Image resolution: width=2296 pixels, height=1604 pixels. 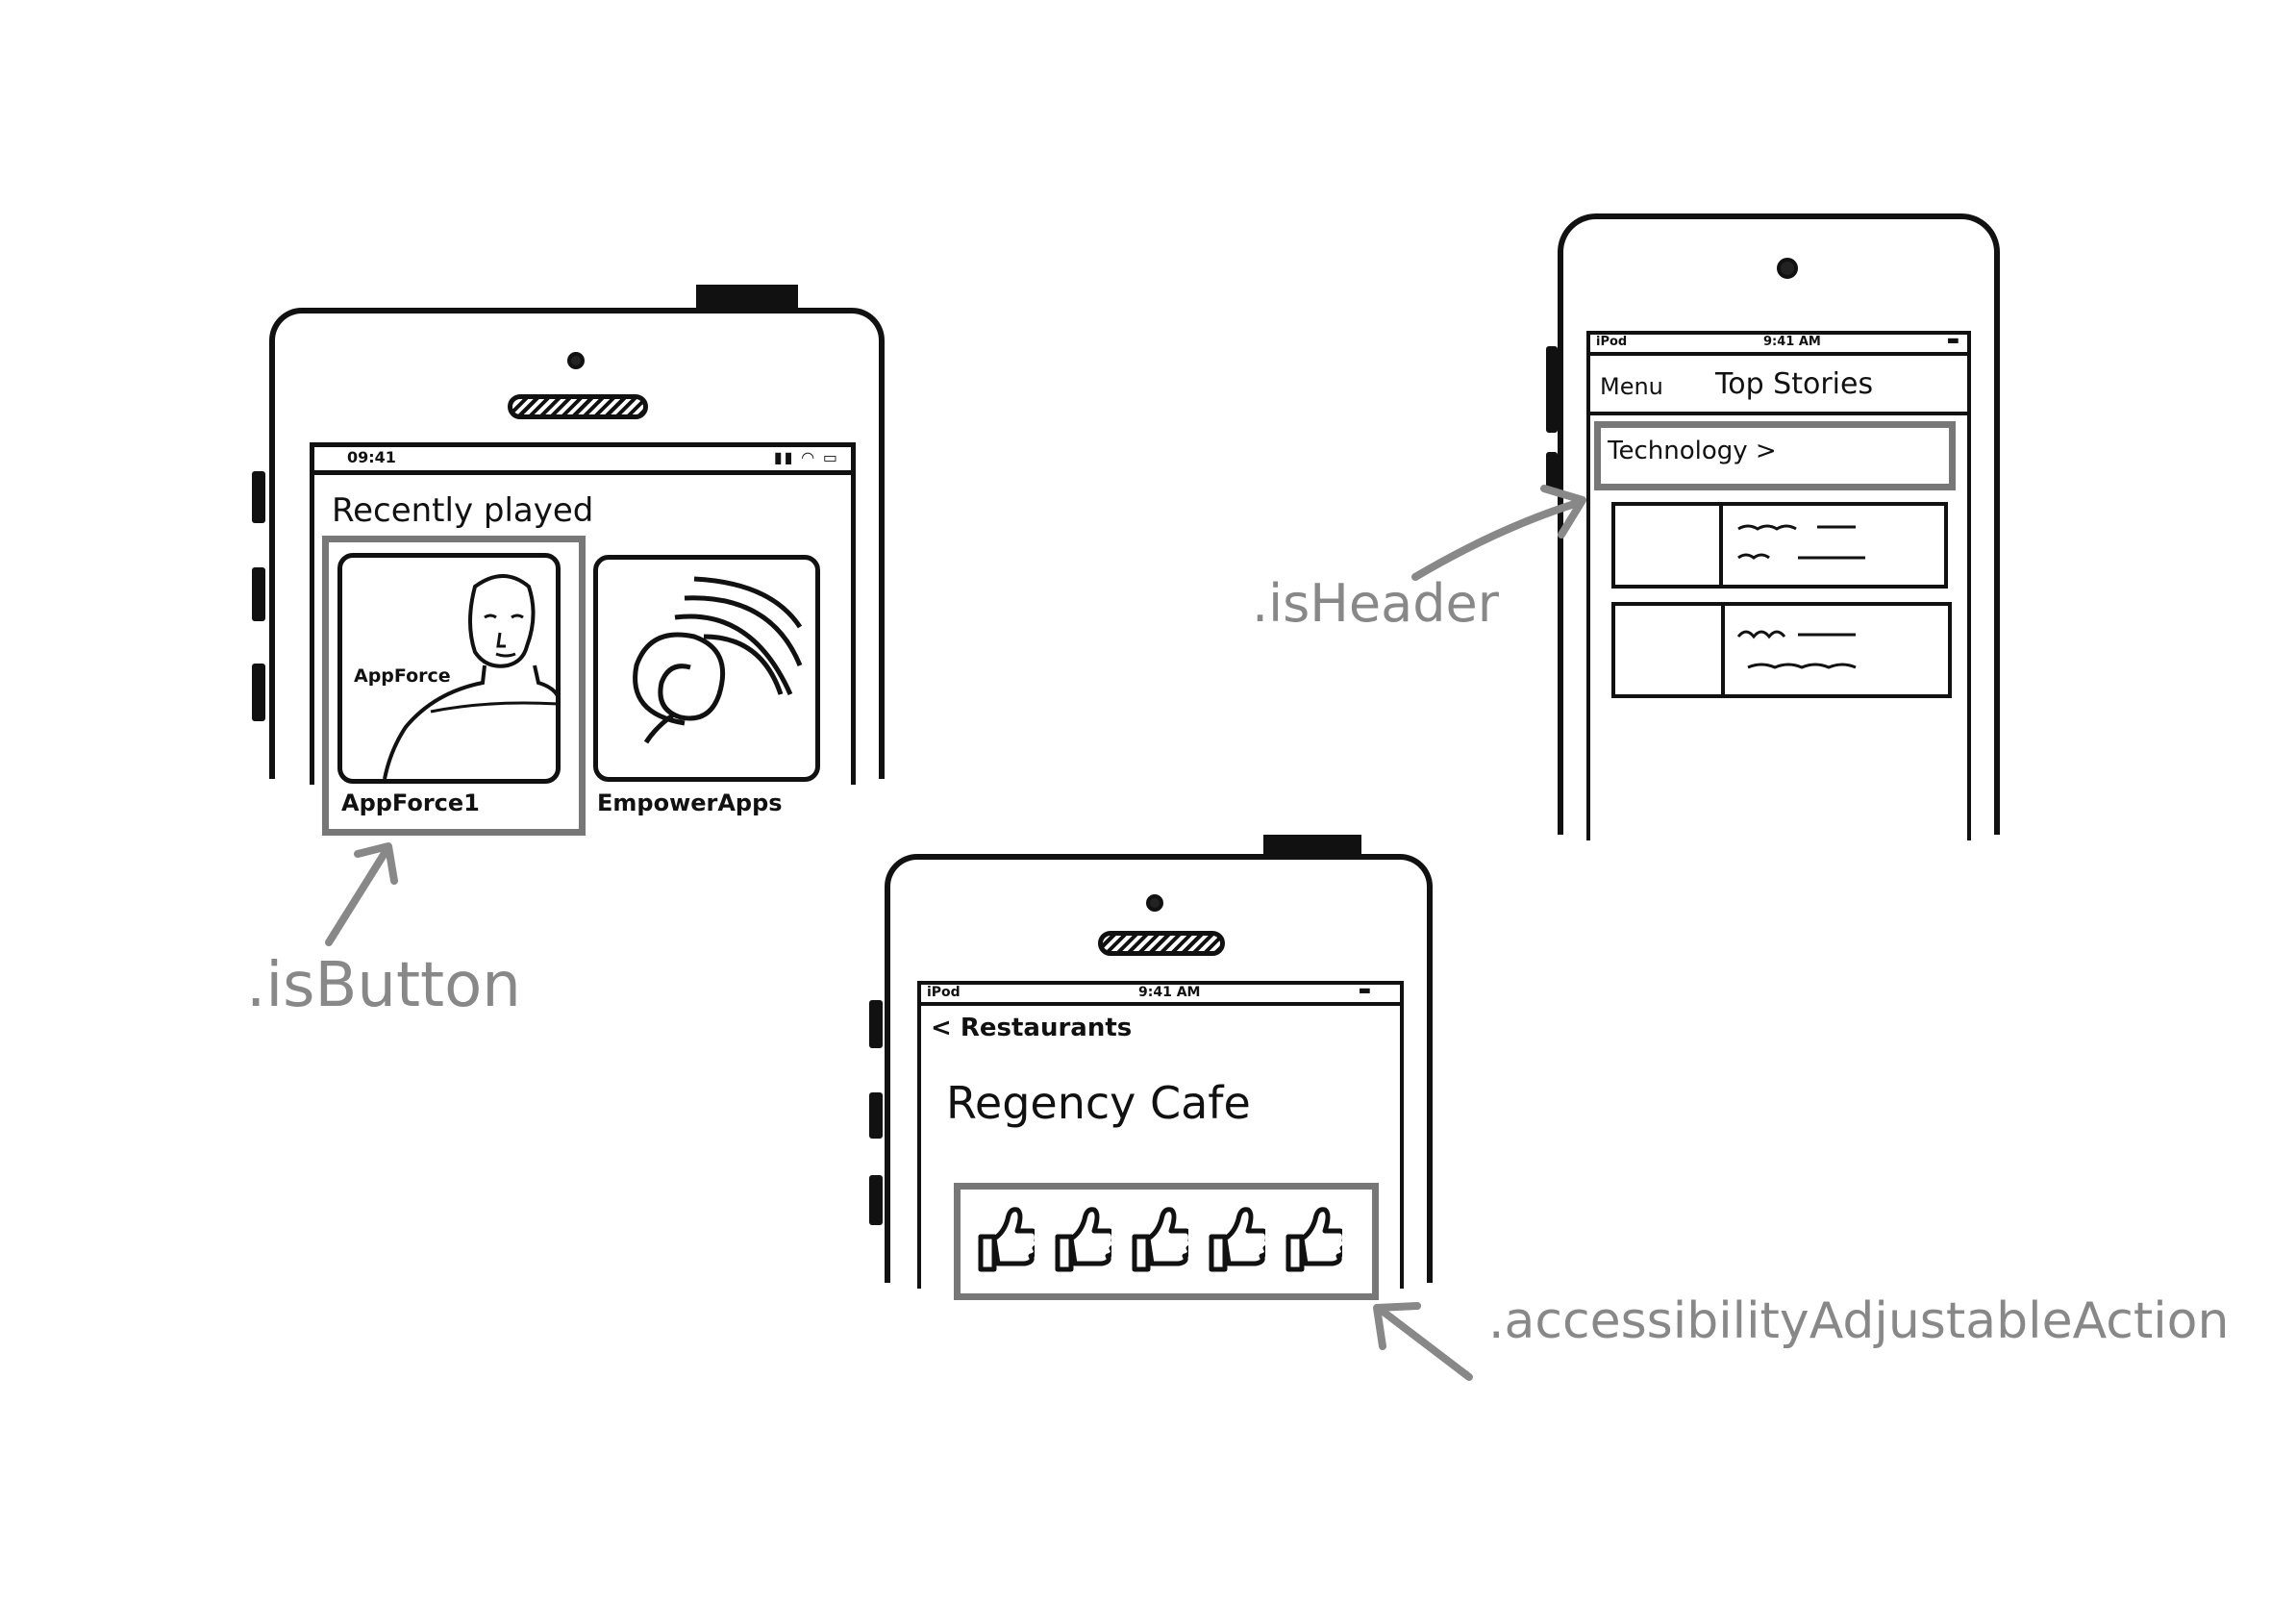 I want to click on arrow-to-button, so click(x=361, y=894).